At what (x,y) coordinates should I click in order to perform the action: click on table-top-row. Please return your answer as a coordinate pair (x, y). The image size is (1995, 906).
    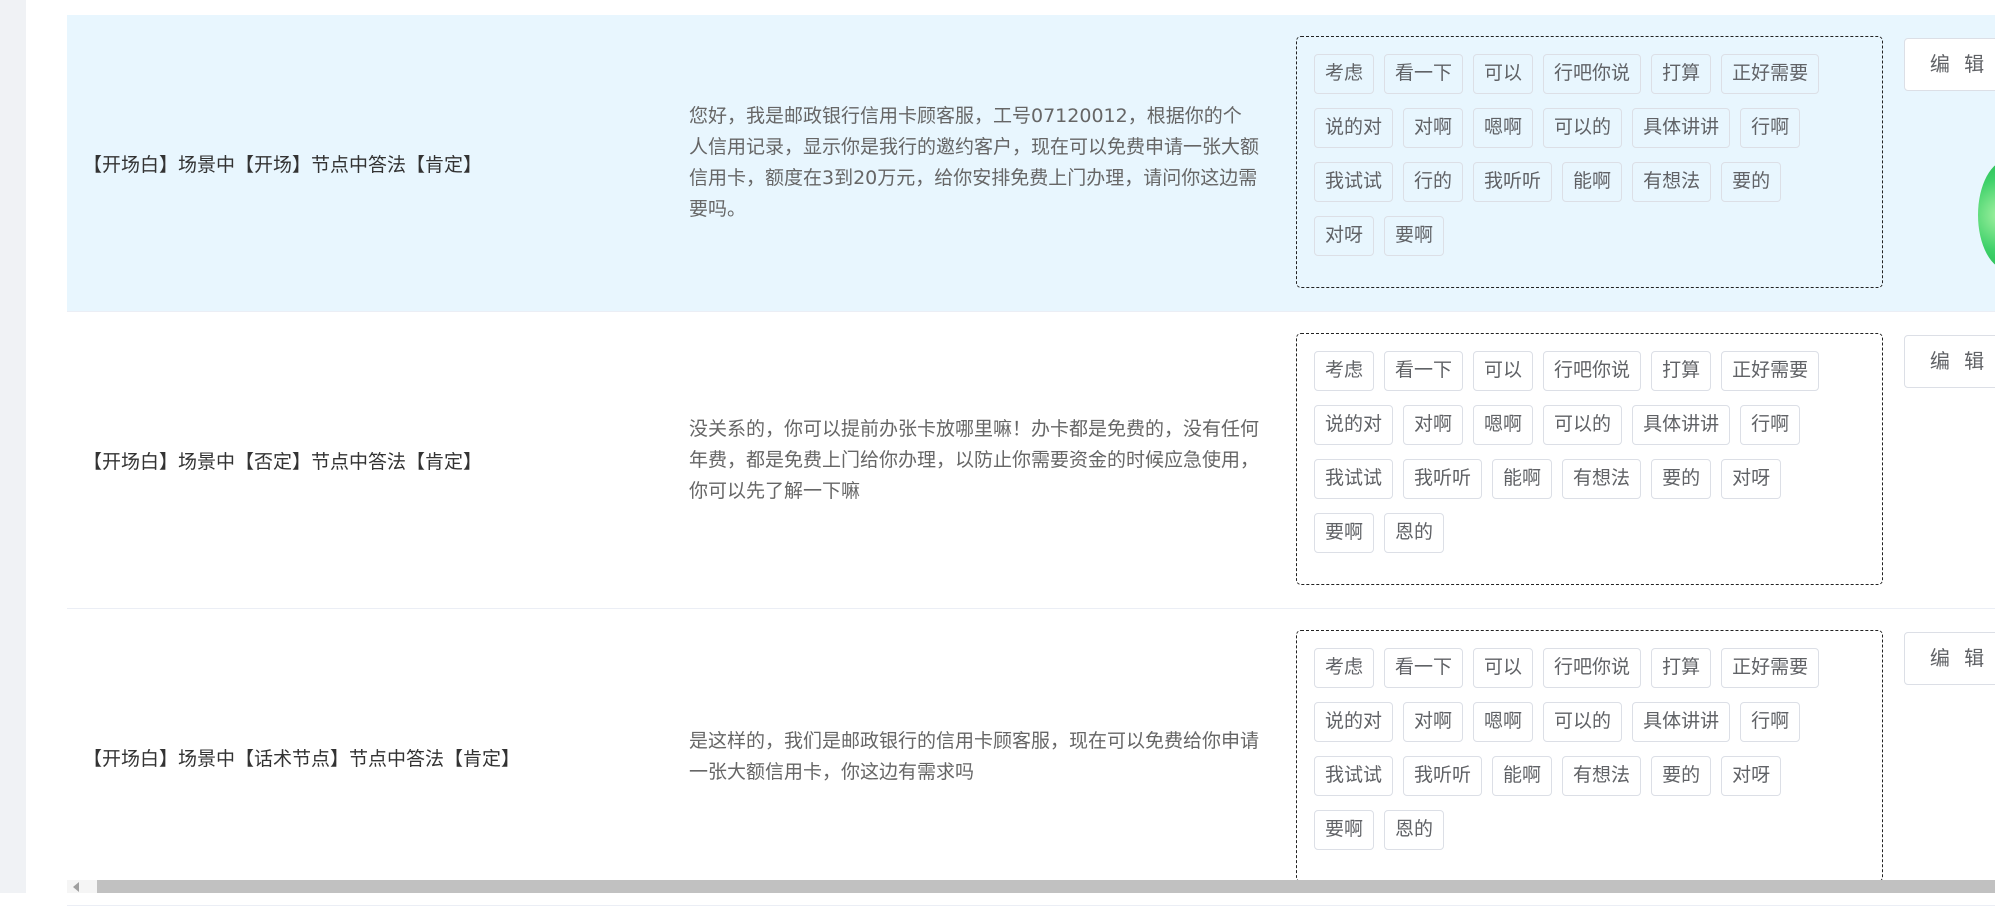
    Looking at the image, I should click on (1031, 8).